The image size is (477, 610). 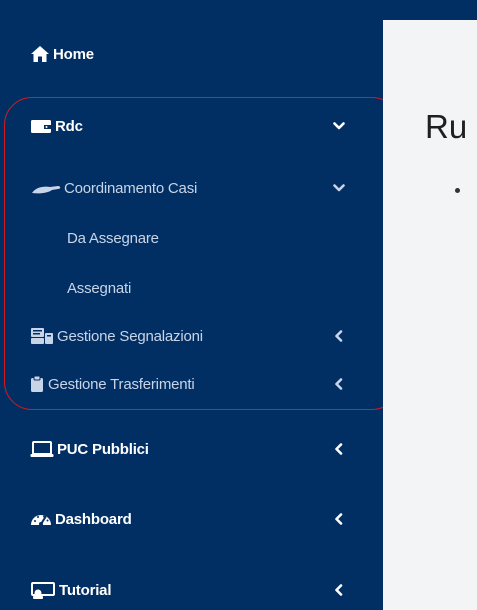 What do you see at coordinates (42, 336) in the screenshot?
I see `report-icon` at bounding box center [42, 336].